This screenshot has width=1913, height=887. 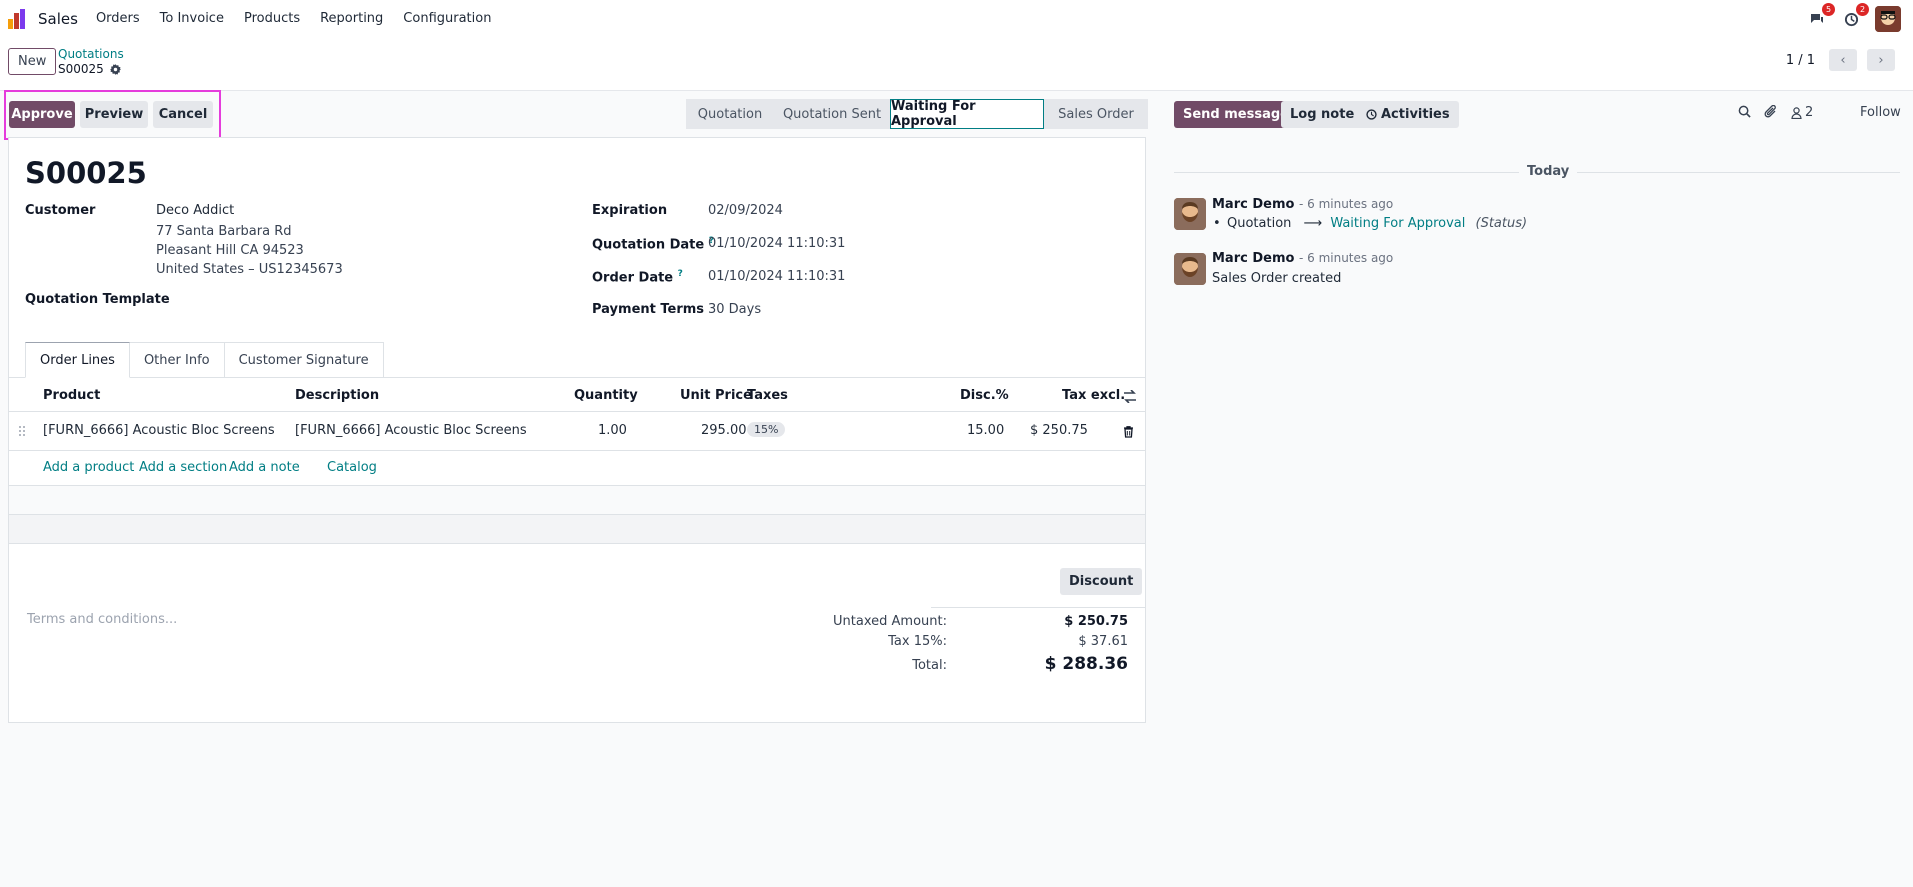 I want to click on breadcrumb-current-label: S00025, so click(x=81, y=69).